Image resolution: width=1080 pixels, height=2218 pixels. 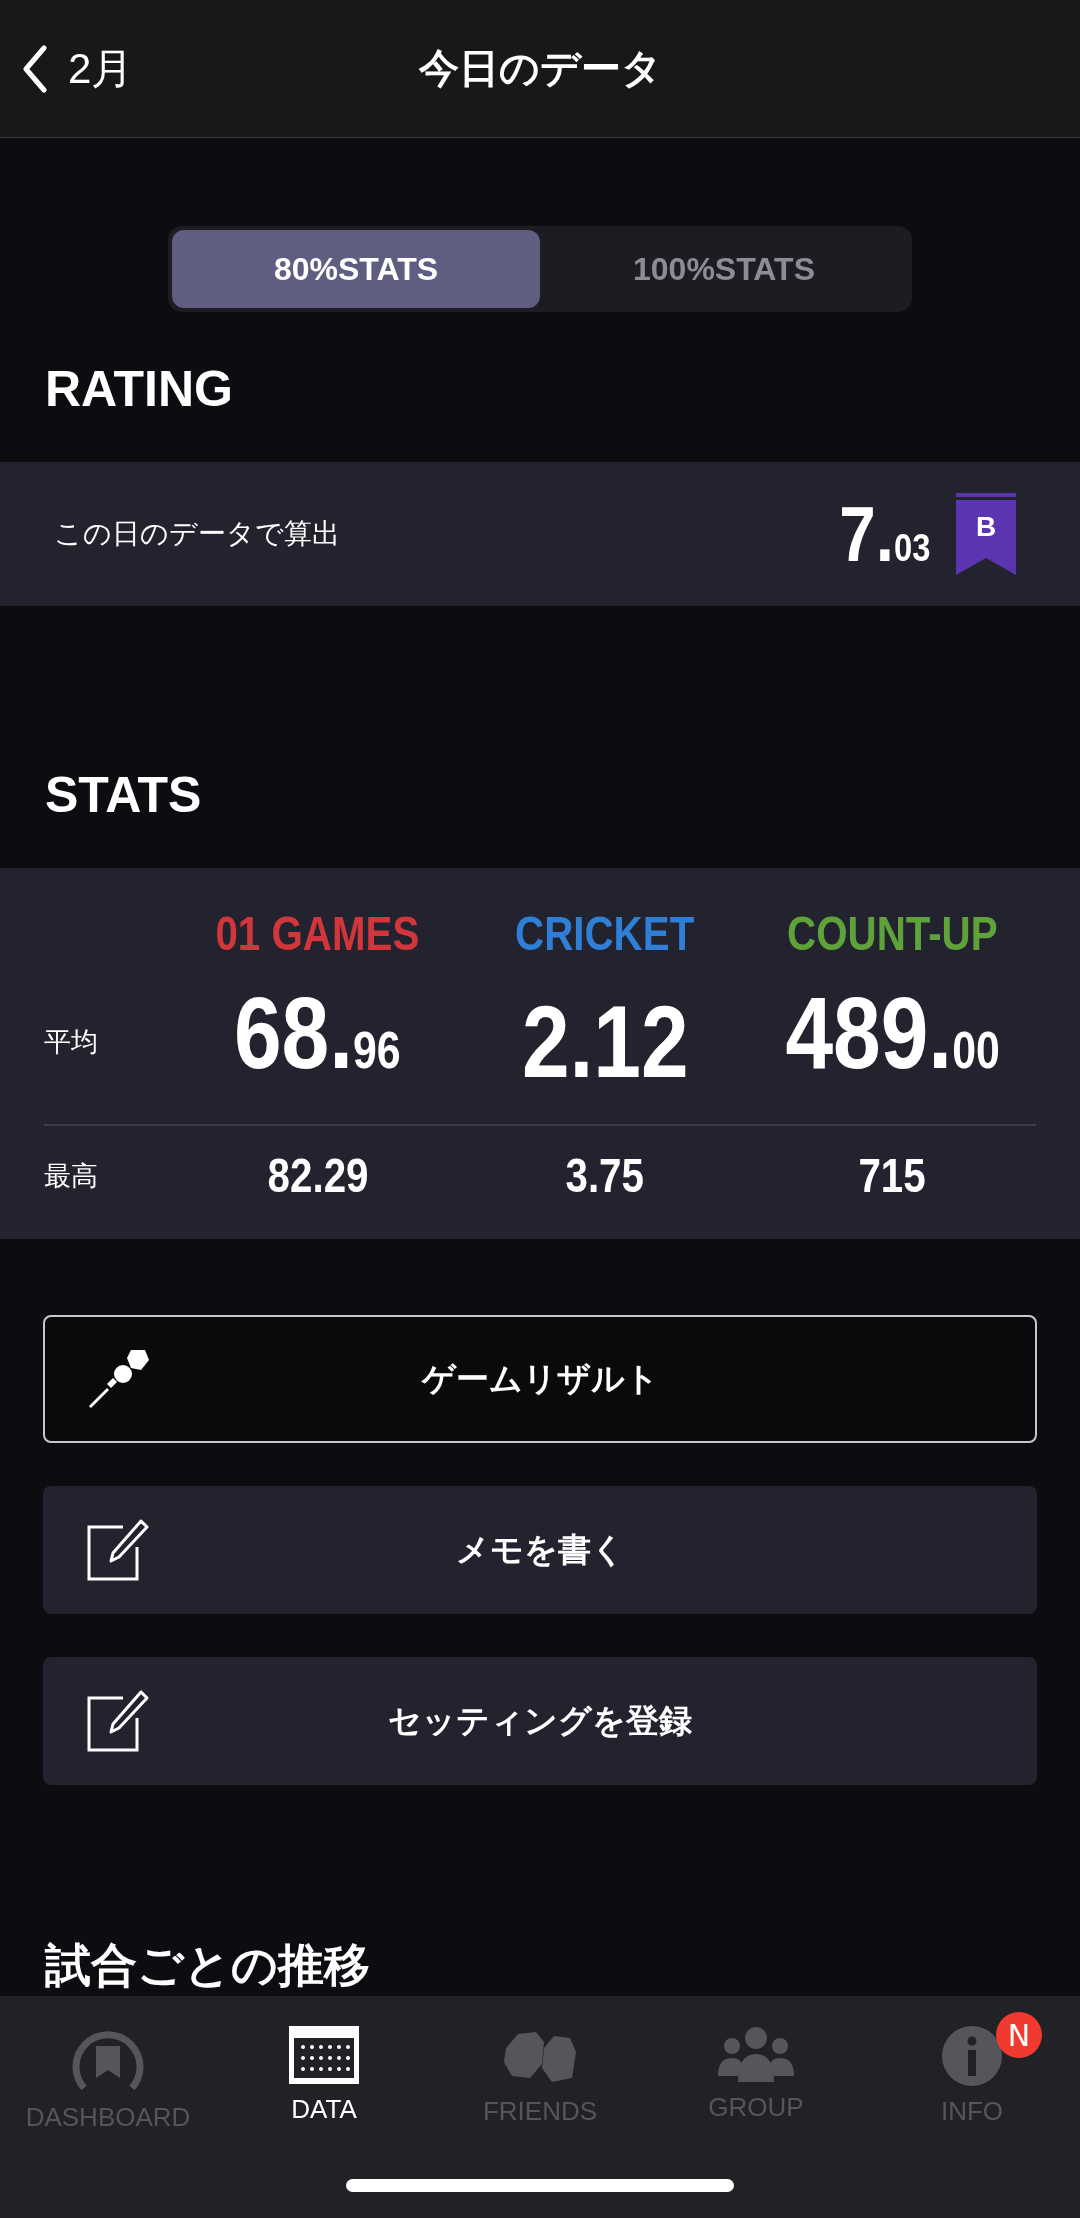 What do you see at coordinates (892, 1176) in the screenshot?
I see `best-value: 715` at bounding box center [892, 1176].